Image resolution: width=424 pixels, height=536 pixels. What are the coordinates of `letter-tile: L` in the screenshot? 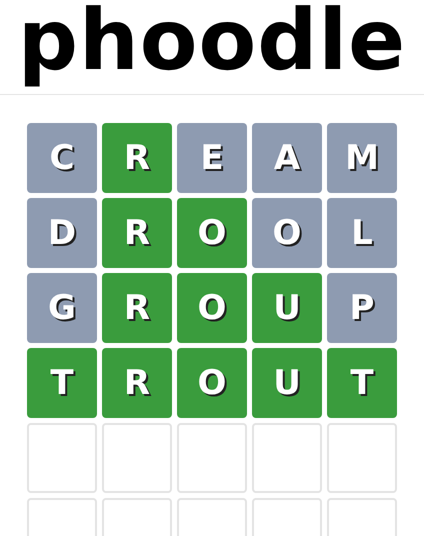 It's located at (362, 233).